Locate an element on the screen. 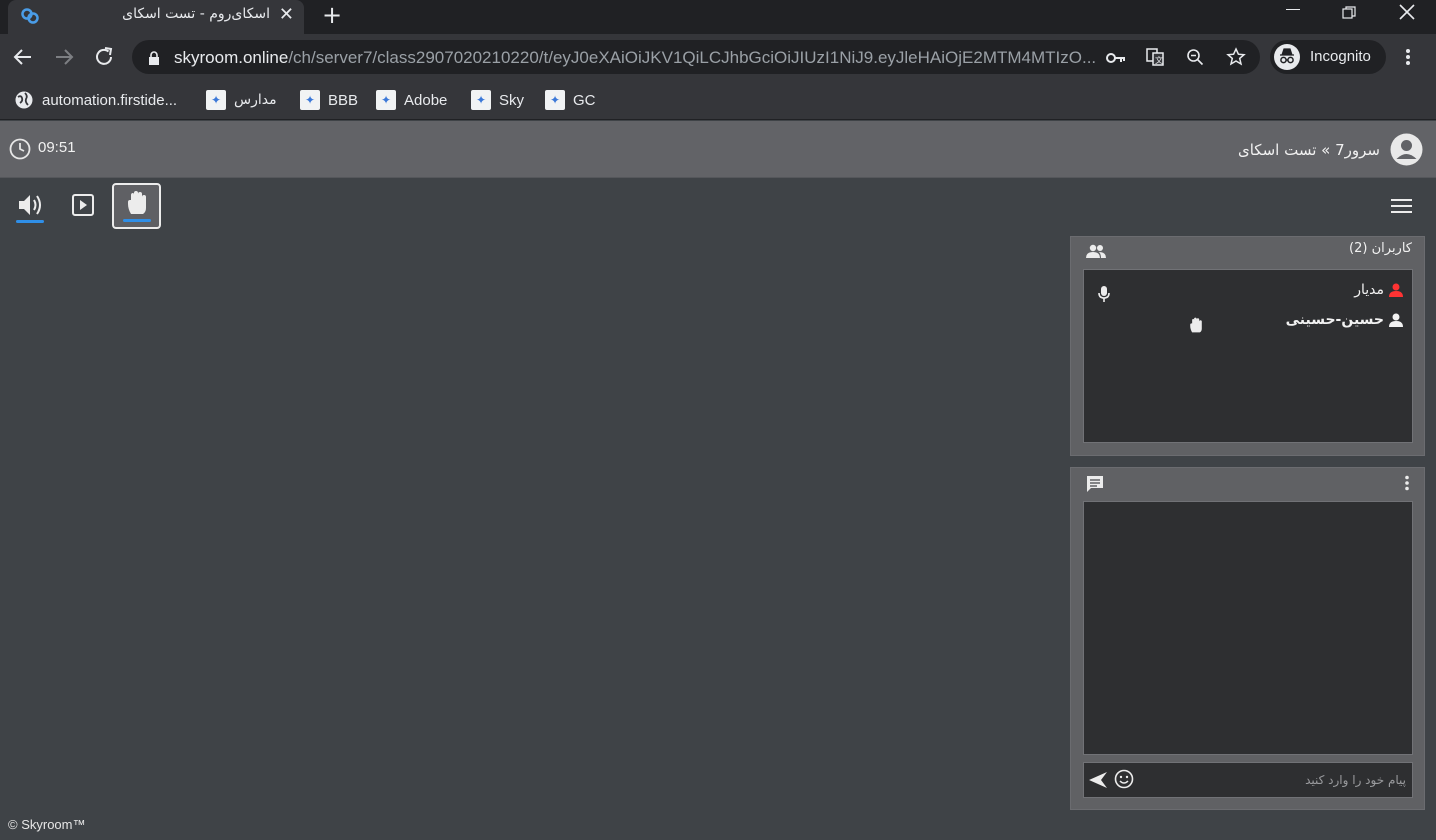 The height and width of the screenshot is (840, 1436). lock-icon is located at coordinates (154, 57).